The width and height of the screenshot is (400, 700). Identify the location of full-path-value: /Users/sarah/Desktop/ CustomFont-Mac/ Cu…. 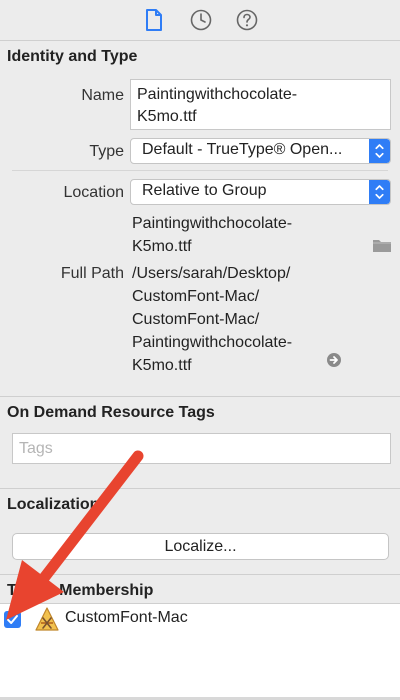
(212, 319).